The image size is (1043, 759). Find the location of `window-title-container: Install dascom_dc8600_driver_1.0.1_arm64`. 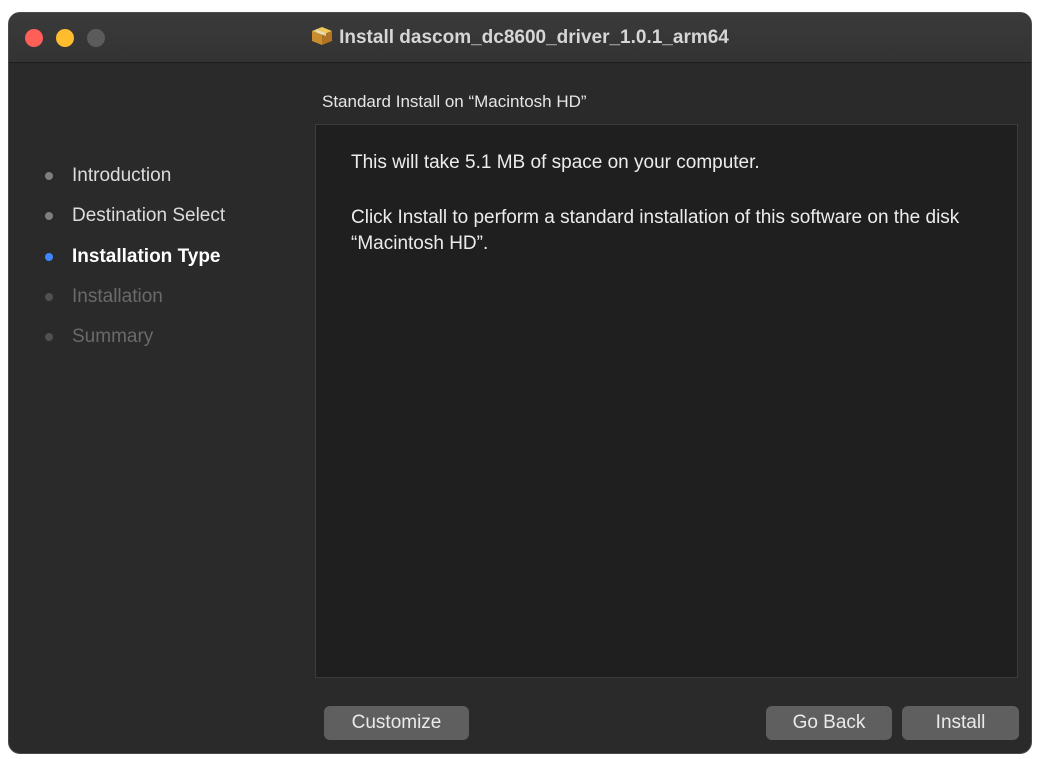

window-title-container: Install dascom_dc8600_driver_1.0.1_arm64 is located at coordinates (520, 37).